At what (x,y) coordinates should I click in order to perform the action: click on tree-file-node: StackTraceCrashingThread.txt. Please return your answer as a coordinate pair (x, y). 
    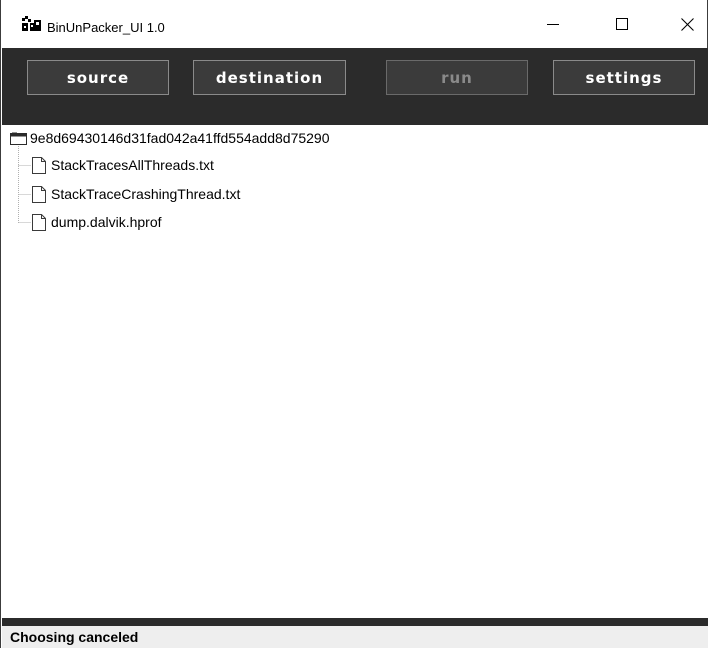
    Looking at the image, I should click on (136, 194).